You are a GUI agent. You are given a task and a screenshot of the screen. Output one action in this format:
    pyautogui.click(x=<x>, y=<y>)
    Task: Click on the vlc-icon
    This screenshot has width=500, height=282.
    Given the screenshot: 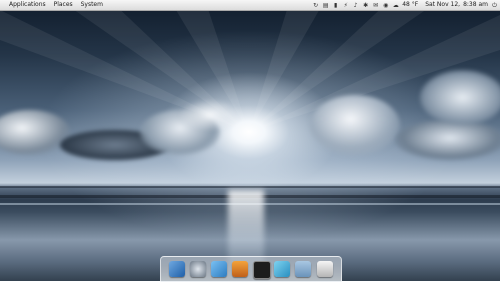 What is the action you would take?
    pyautogui.click(x=240, y=269)
    